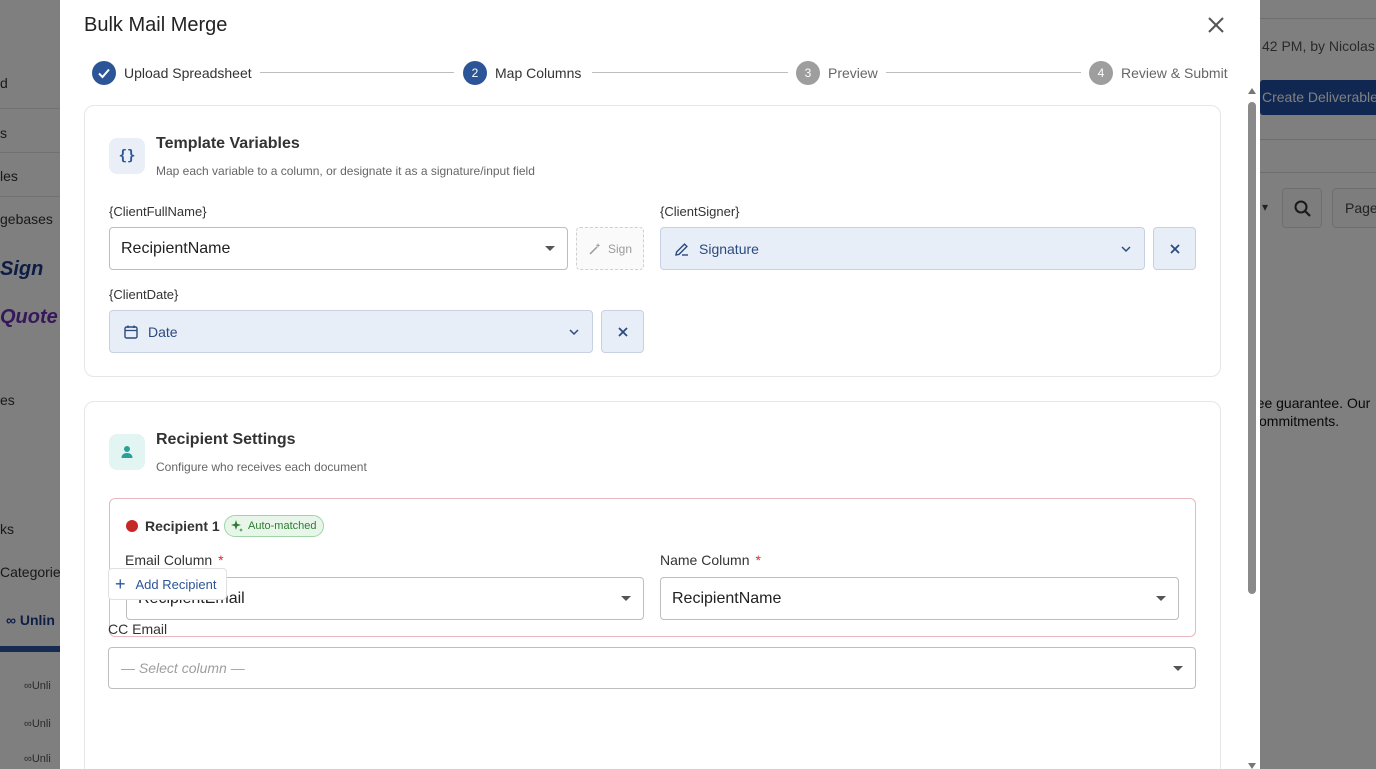  Describe the element at coordinates (902, 248) in the screenshot. I see `client-signer-select: Signature` at that location.